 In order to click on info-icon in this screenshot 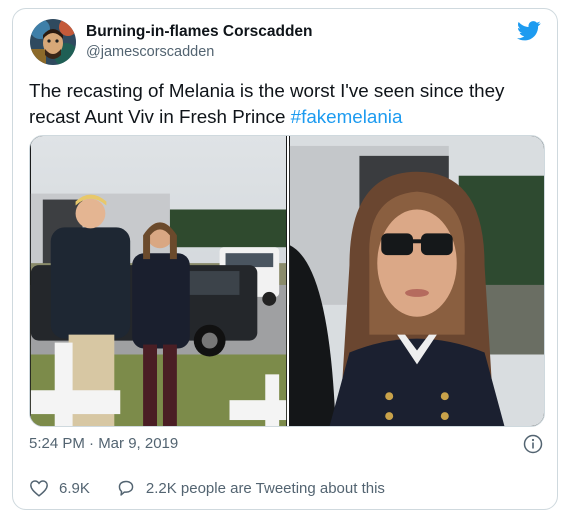, I will do `click(533, 444)`.